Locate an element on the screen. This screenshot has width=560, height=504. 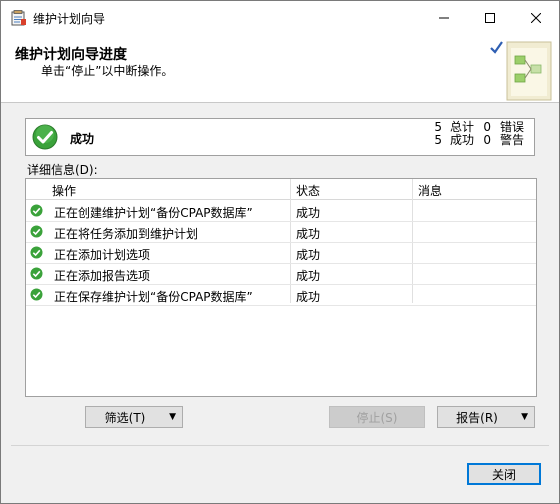
close-button-label: 关闭 is located at coordinates (503, 474).